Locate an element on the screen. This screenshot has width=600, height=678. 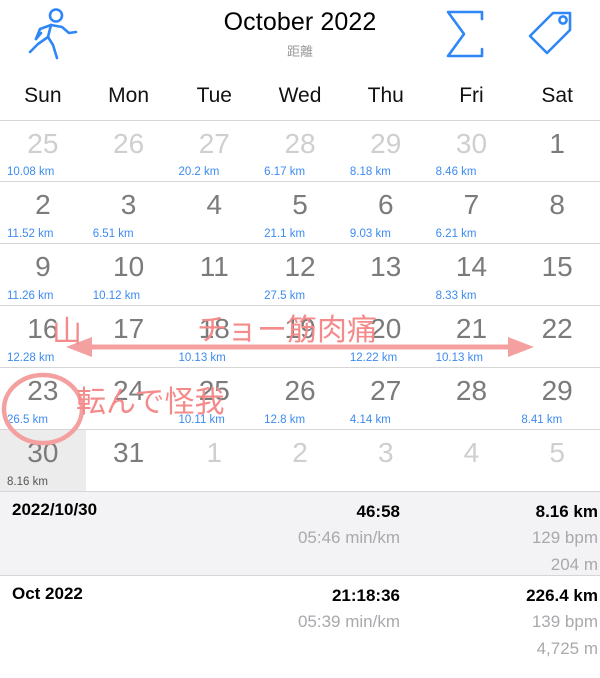
month-duration: 21:18:36 is located at coordinates (365, 595).